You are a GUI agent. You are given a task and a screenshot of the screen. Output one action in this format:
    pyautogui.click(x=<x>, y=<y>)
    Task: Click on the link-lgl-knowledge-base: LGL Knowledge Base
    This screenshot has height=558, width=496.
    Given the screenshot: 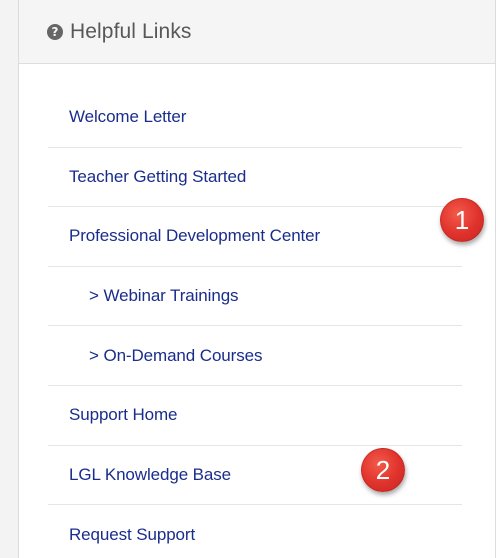 What is the action you would take?
    pyautogui.click(x=150, y=475)
    